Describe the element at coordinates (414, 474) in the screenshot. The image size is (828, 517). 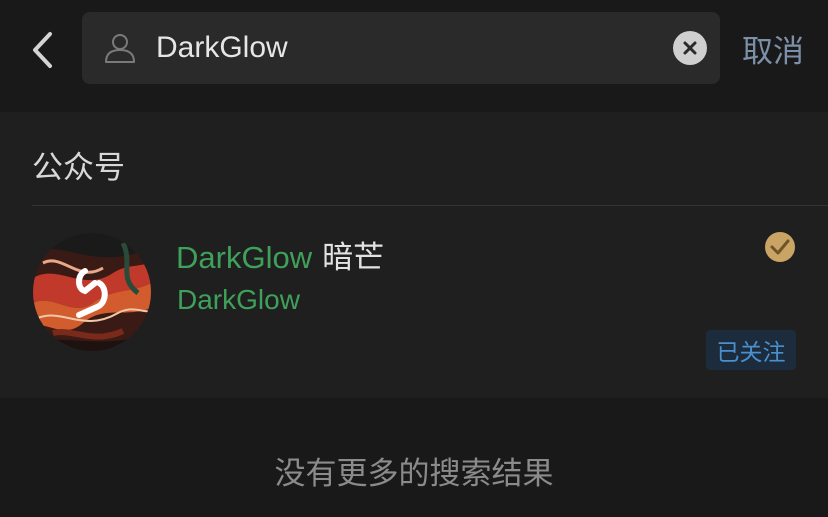
I see `no-more-results-text: 没有更多的搜索结果` at that location.